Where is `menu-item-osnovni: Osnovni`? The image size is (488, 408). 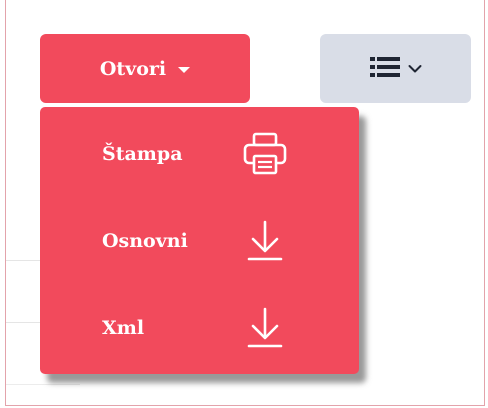
menu-item-osnovni: Osnovni is located at coordinates (199, 241).